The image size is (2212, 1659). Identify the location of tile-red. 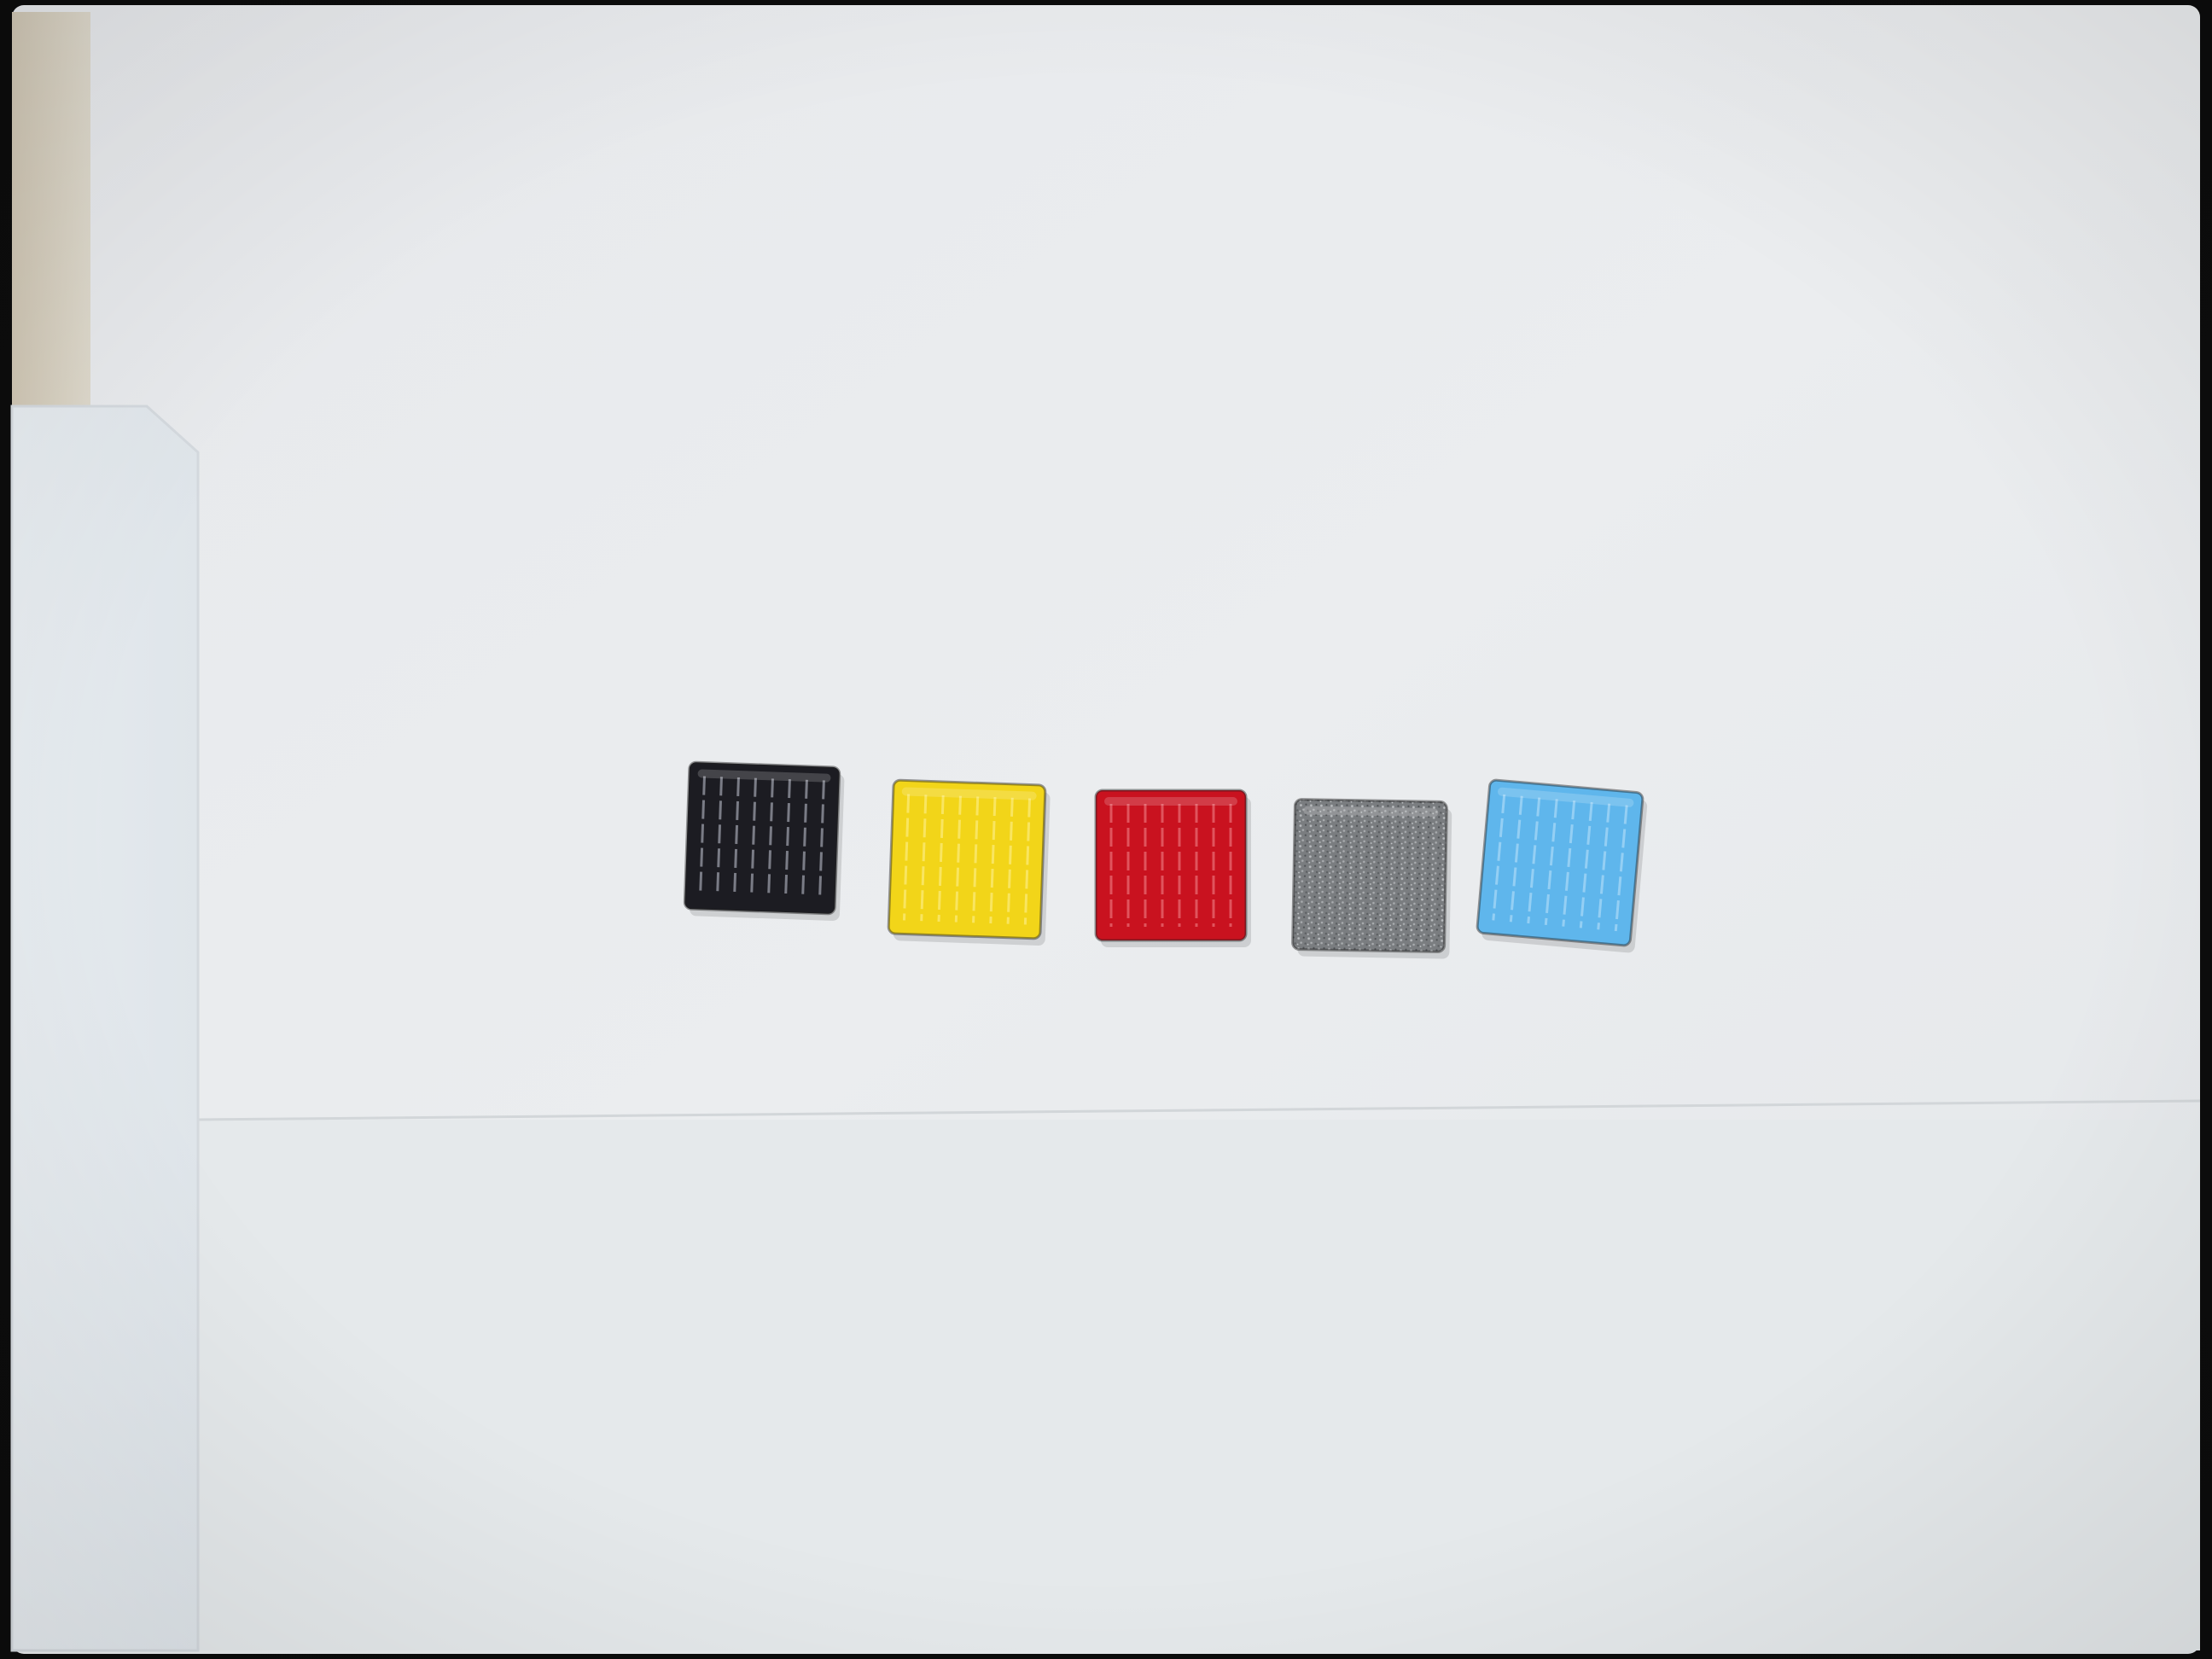
(1172, 868).